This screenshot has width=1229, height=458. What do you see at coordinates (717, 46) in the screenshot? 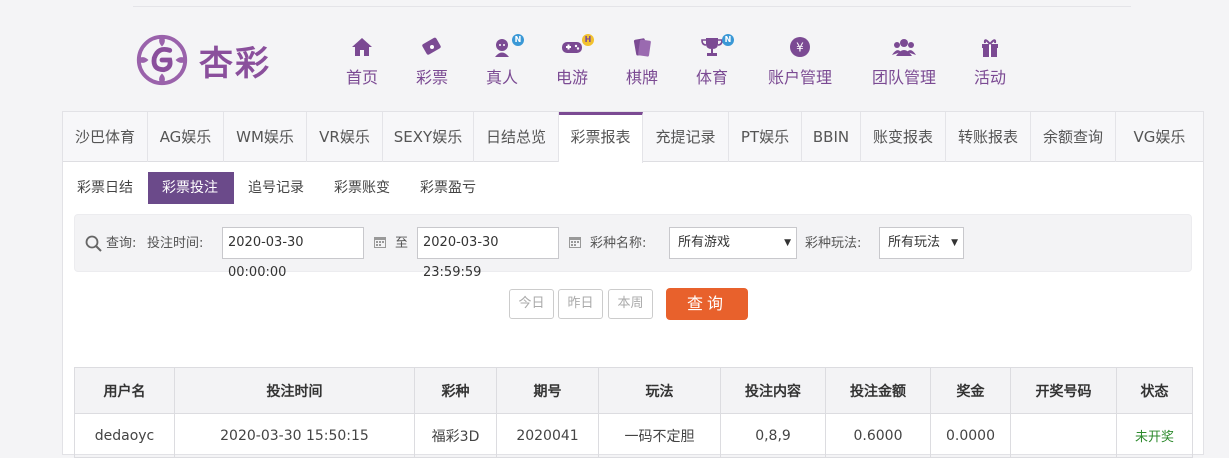
I see `trophy-icon: N` at bounding box center [717, 46].